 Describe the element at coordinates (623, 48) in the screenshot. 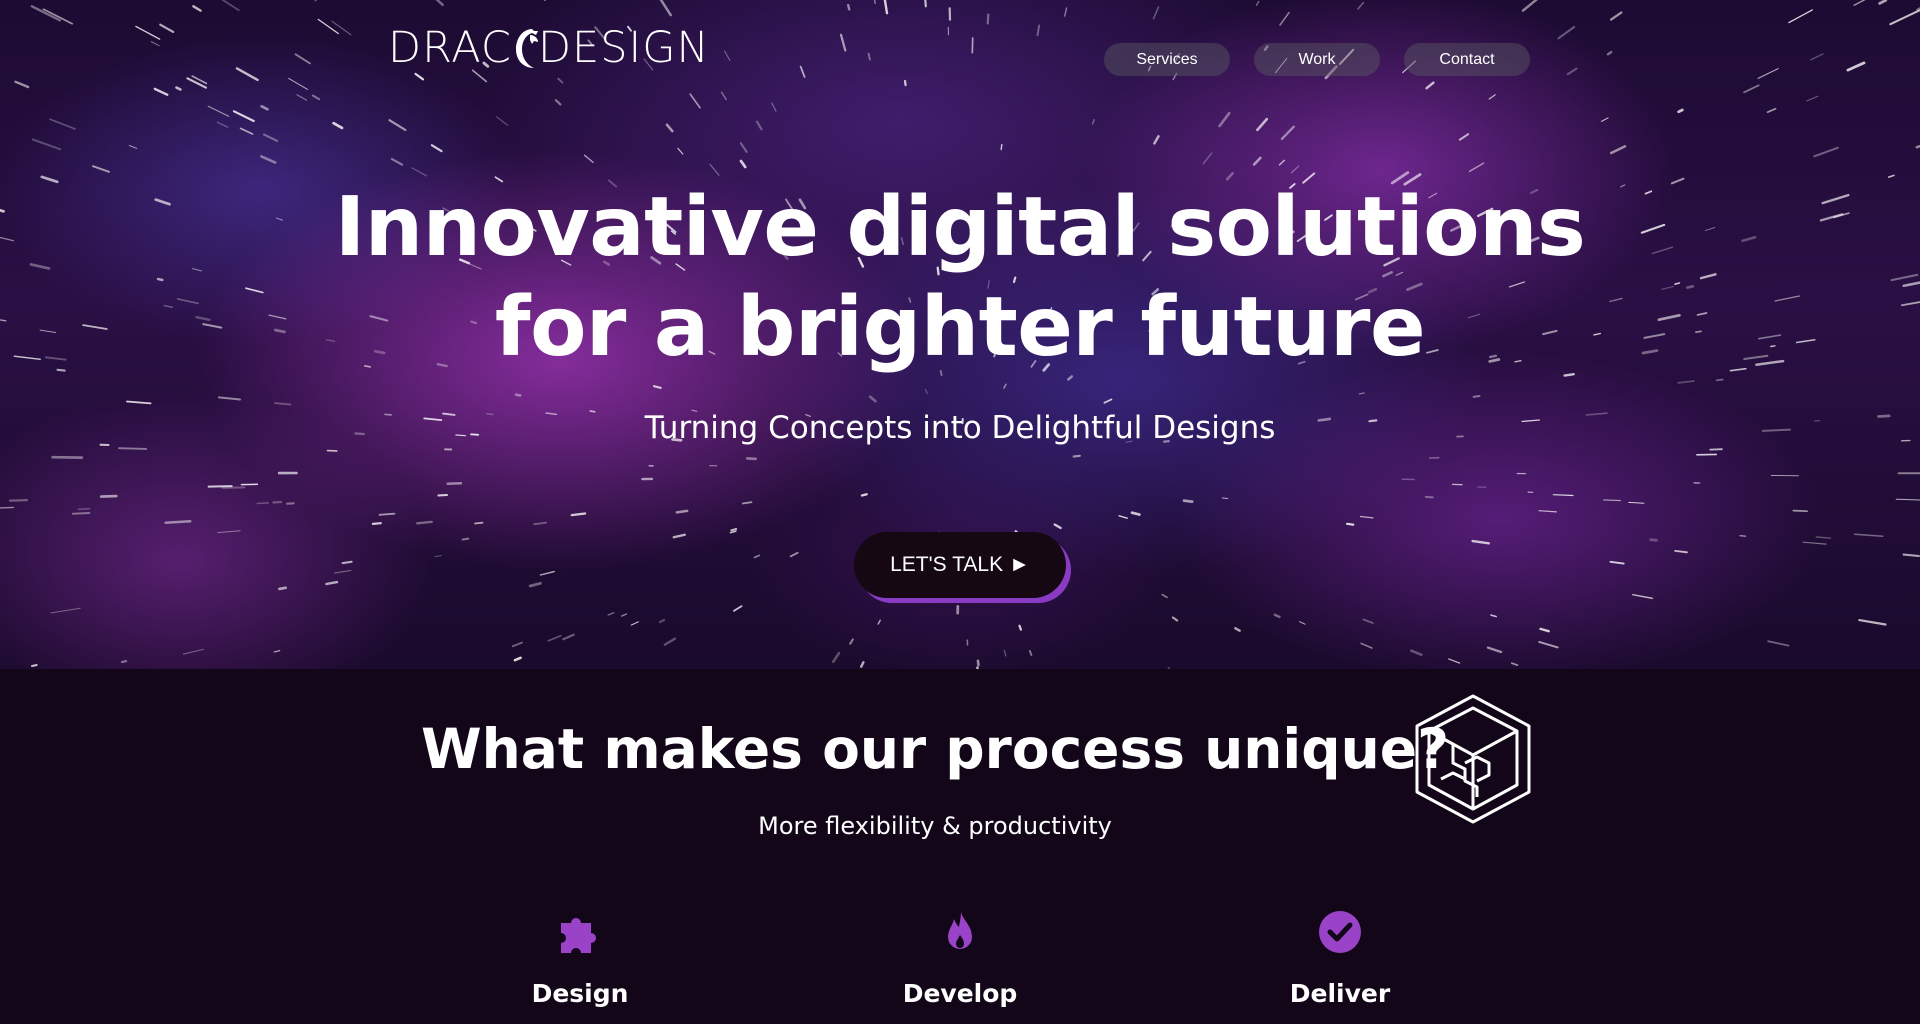

I see `logo-text-right: DESIGN` at that location.